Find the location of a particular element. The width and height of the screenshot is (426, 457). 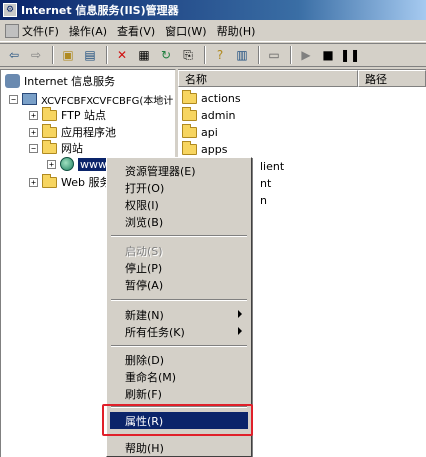

iis-root-icon is located at coordinates (12, 81).